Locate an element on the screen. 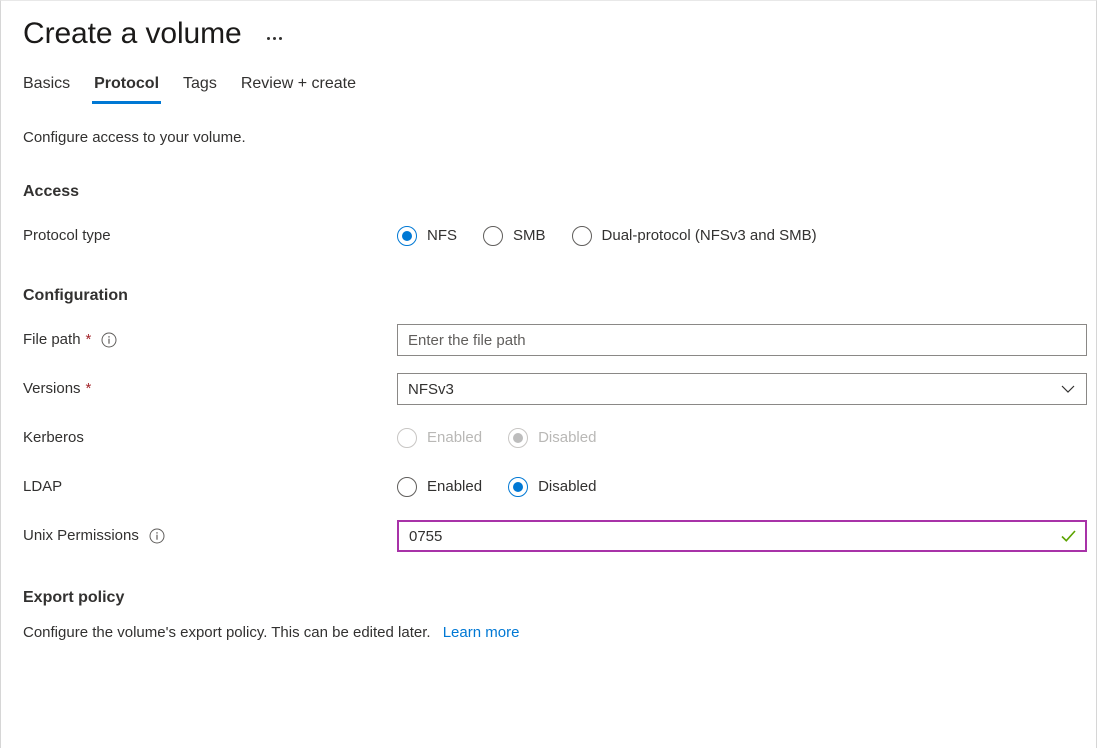  ldap-label-wrap: LDAP is located at coordinates (210, 487).